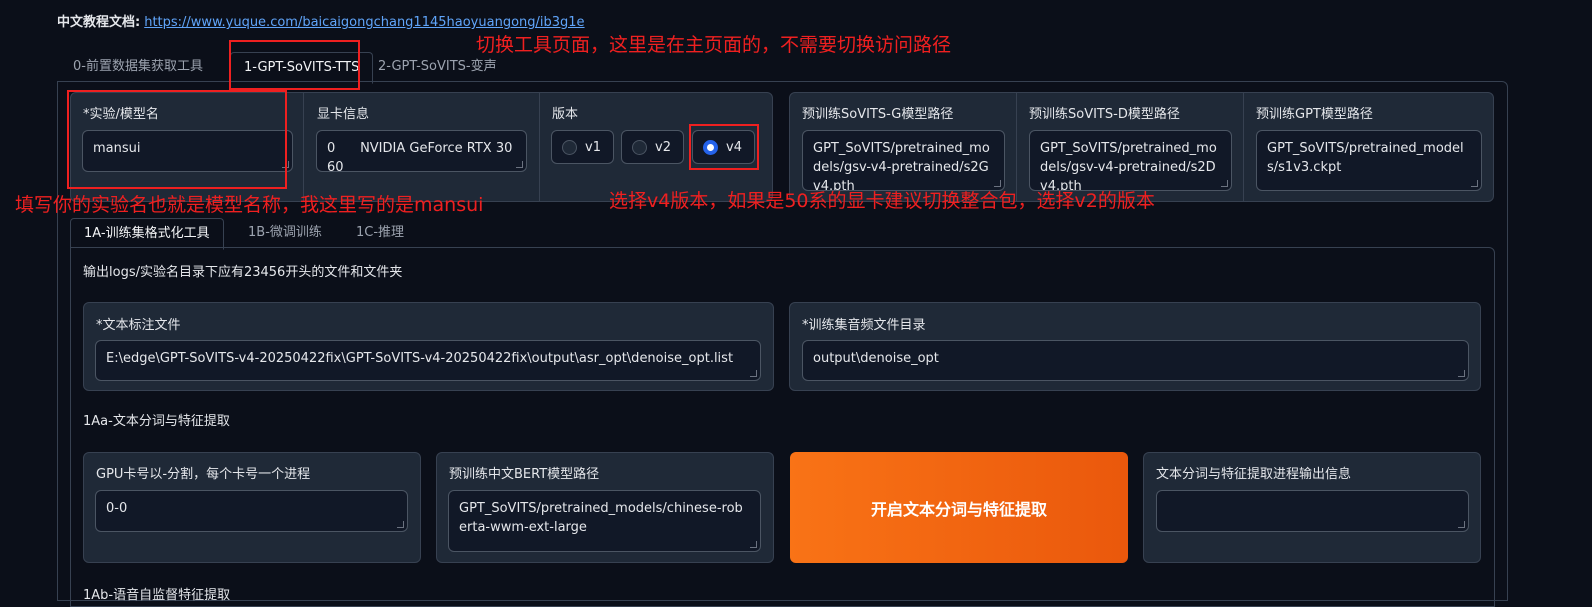  What do you see at coordinates (243, 272) in the screenshot?
I see `output-hint: 输出logs/实验名目录下应有23456开头的文件和文件夹` at bounding box center [243, 272].